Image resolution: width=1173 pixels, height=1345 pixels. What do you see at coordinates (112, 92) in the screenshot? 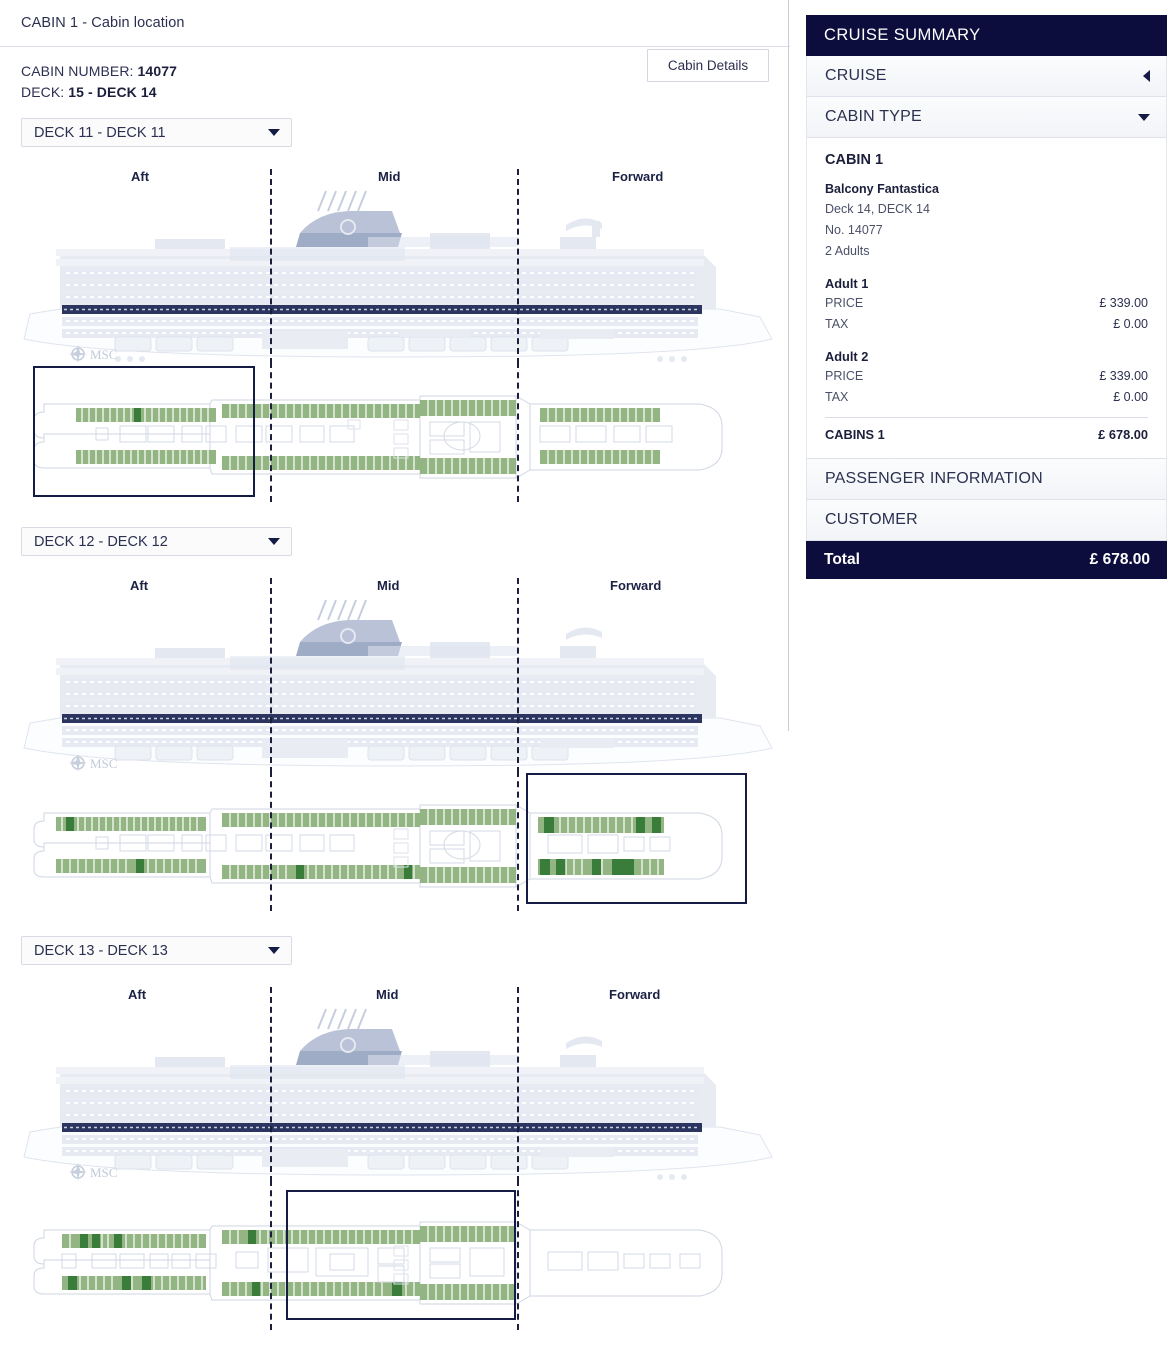
I see `deck-value: 15 - DECK 14` at bounding box center [112, 92].